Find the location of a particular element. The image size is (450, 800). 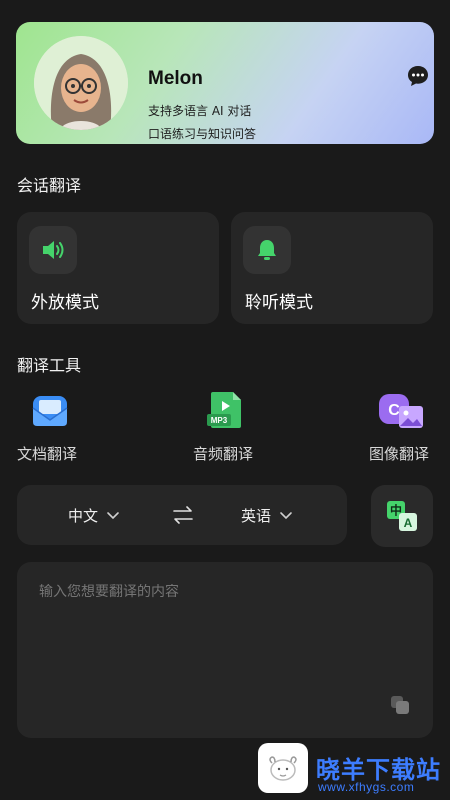

watermark-url: www.xfhygs.com is located at coordinates (366, 787).